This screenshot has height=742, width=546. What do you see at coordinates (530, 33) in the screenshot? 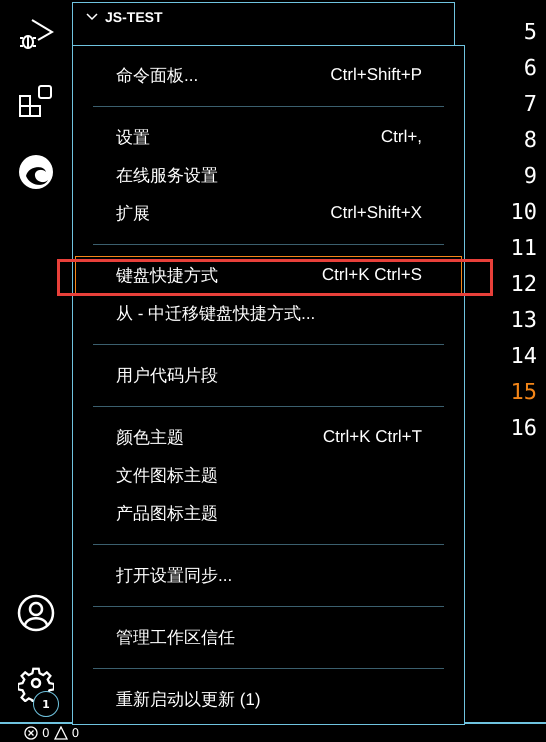
I see `line-number: 5` at bounding box center [530, 33].